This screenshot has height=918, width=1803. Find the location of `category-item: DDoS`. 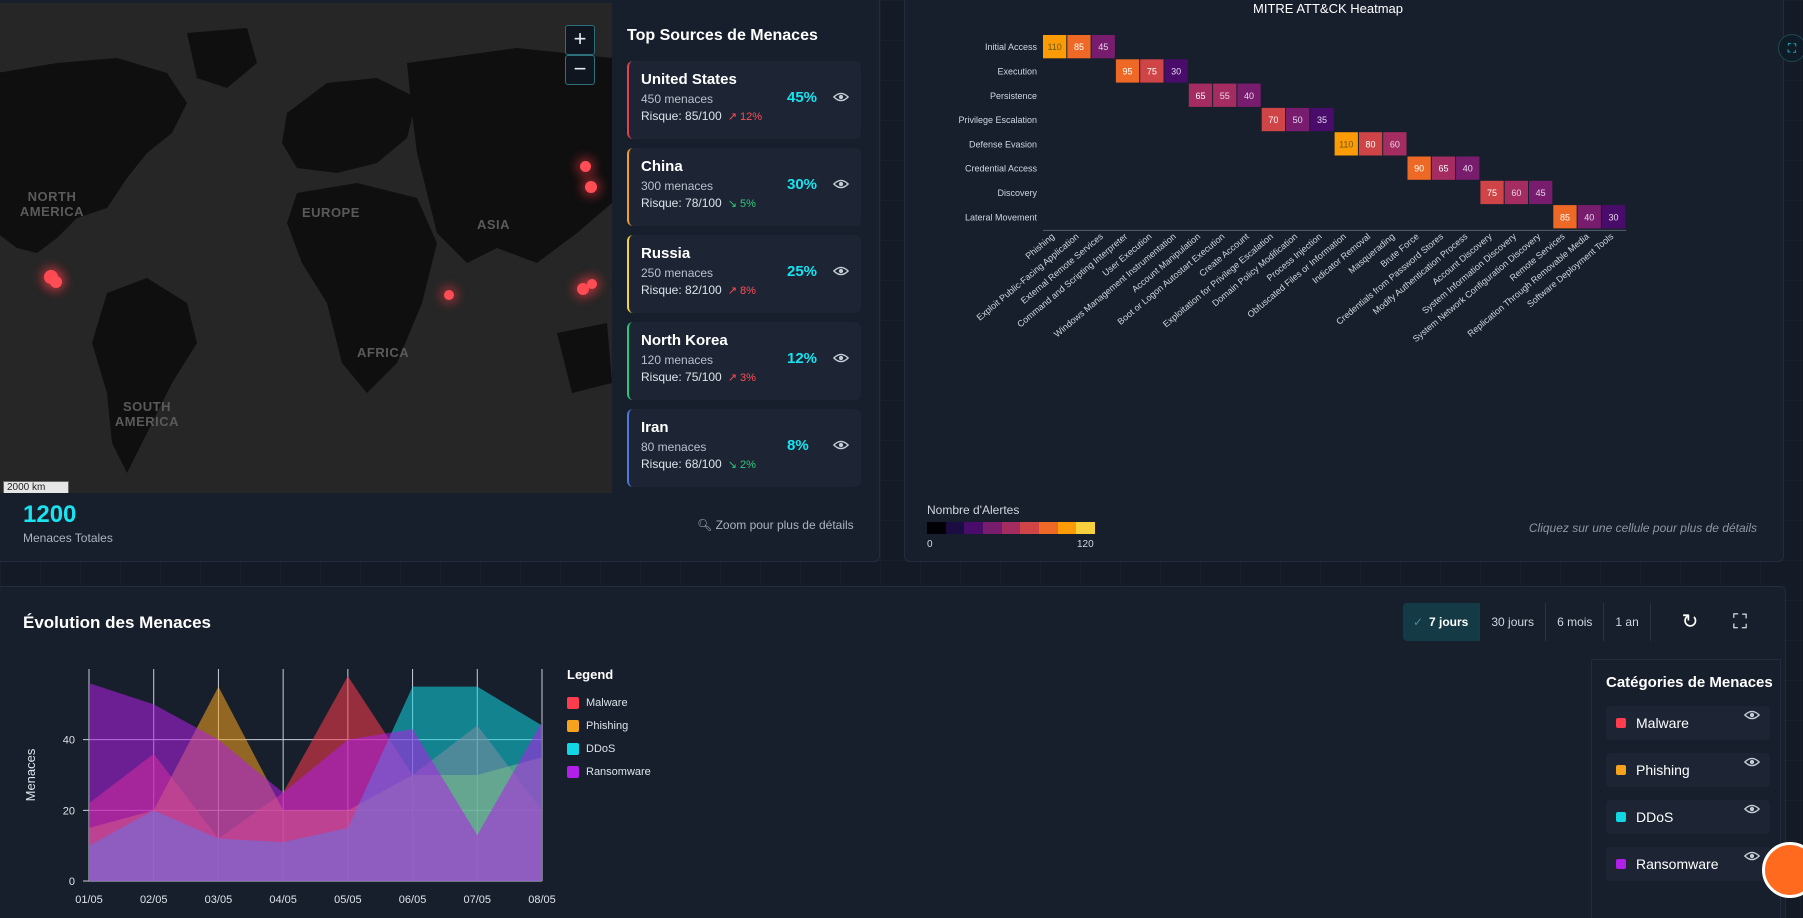

category-item: DDoS is located at coordinates (1688, 817).